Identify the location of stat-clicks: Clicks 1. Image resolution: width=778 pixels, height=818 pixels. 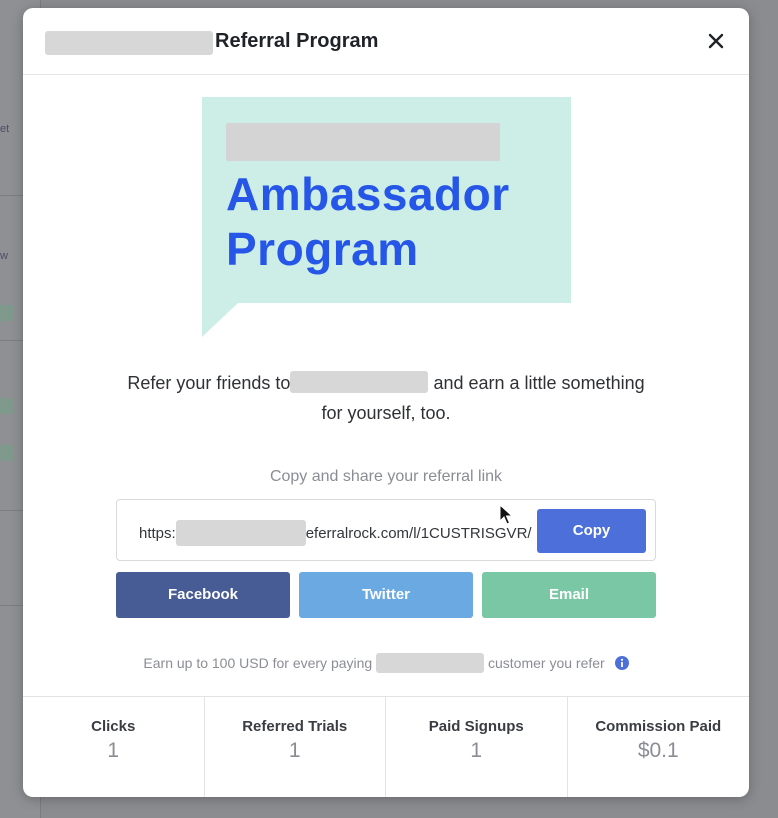
(114, 747).